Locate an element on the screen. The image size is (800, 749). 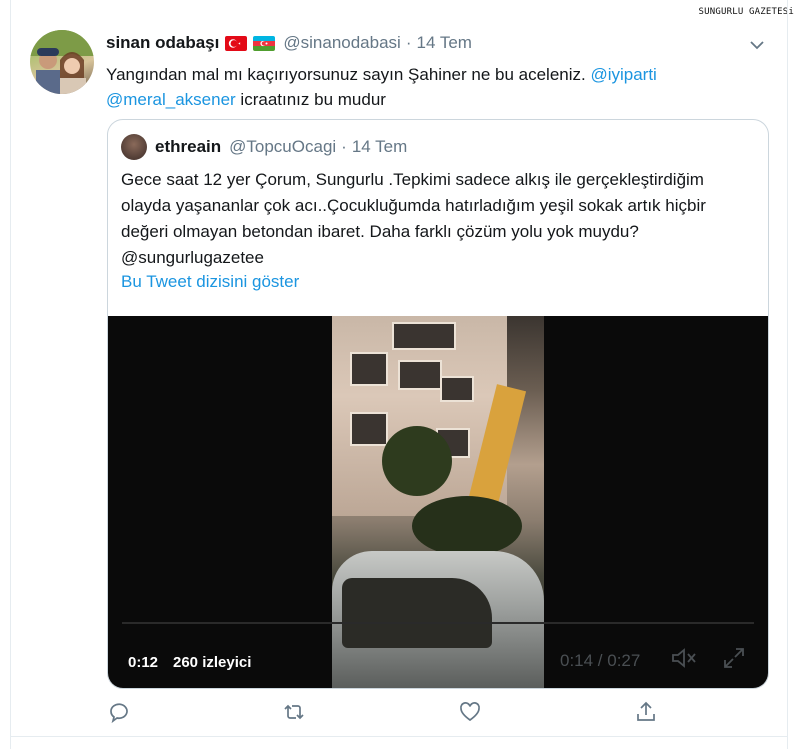
tweet-timestamp: 14 Tem is located at coordinates (444, 43).